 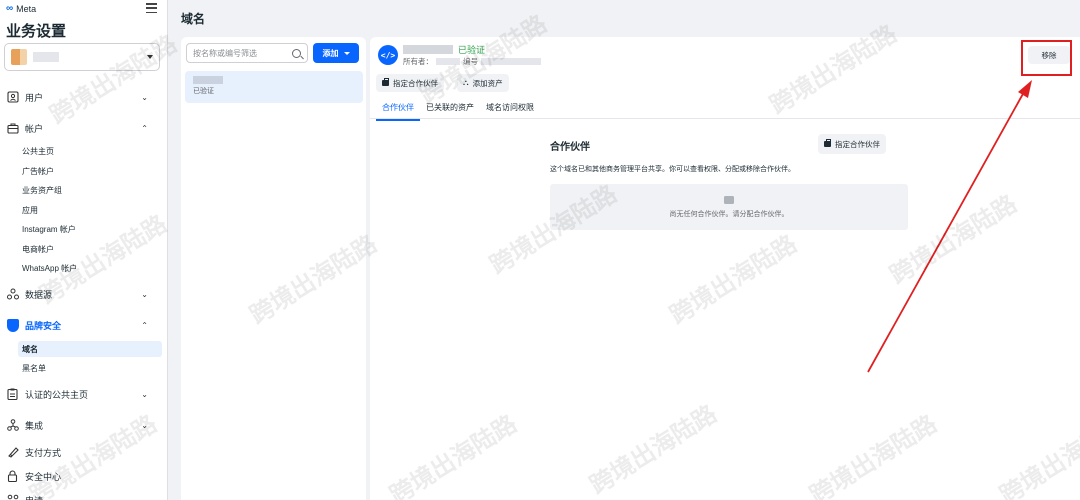 What do you see at coordinates (12, 476) in the screenshot?
I see `lock-icon` at bounding box center [12, 476].